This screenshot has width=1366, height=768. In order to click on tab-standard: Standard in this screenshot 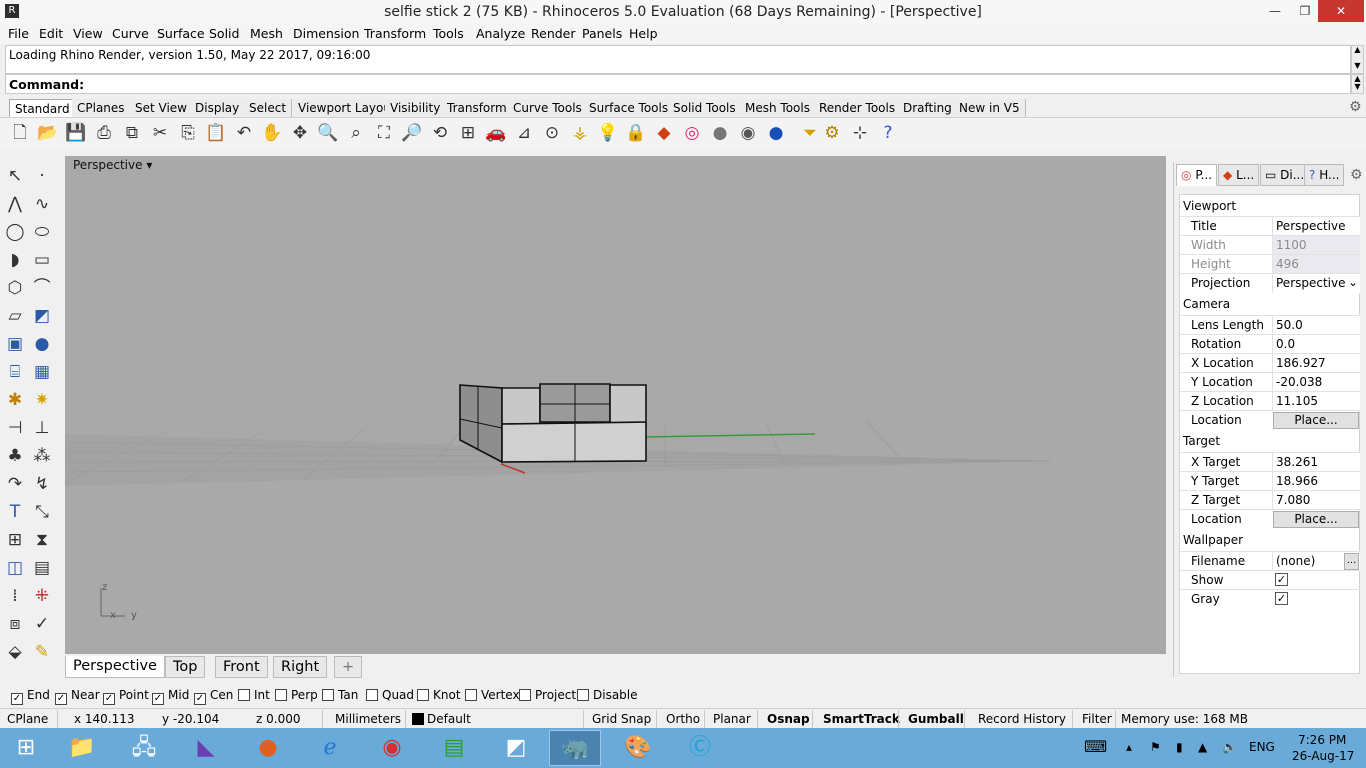, I will do `click(42, 108)`.